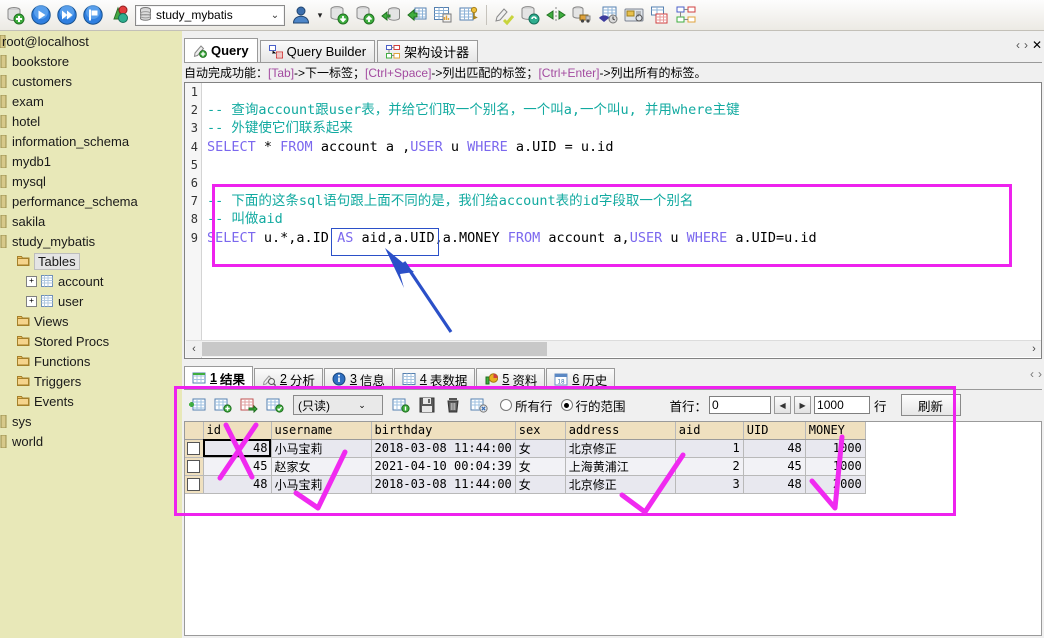 Image resolution: width=1044 pixels, height=638 pixels. I want to click on export-table-icon, so click(417, 15).